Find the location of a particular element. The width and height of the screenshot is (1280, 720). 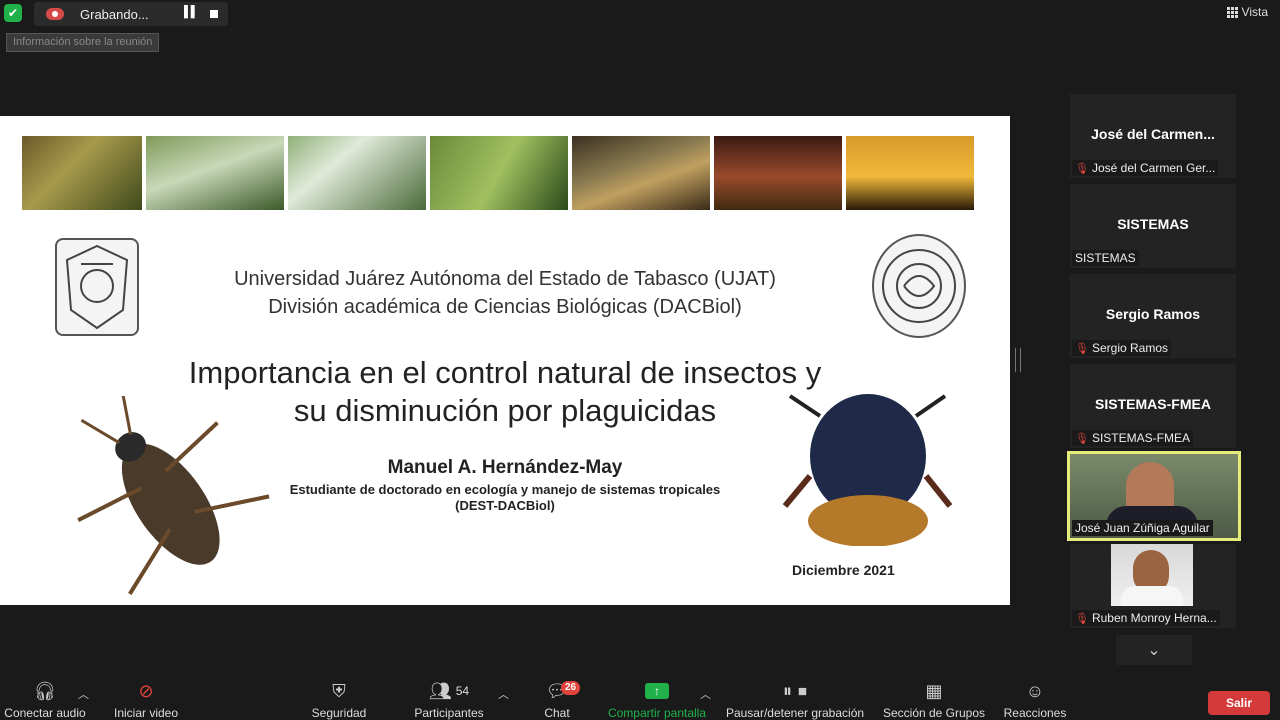

start-video-label: Iniciar video is located at coordinates (146, 713).